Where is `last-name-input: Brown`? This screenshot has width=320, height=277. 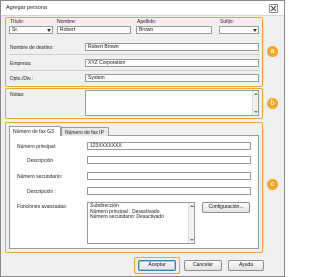 last-name-input: Brown is located at coordinates (174, 30).